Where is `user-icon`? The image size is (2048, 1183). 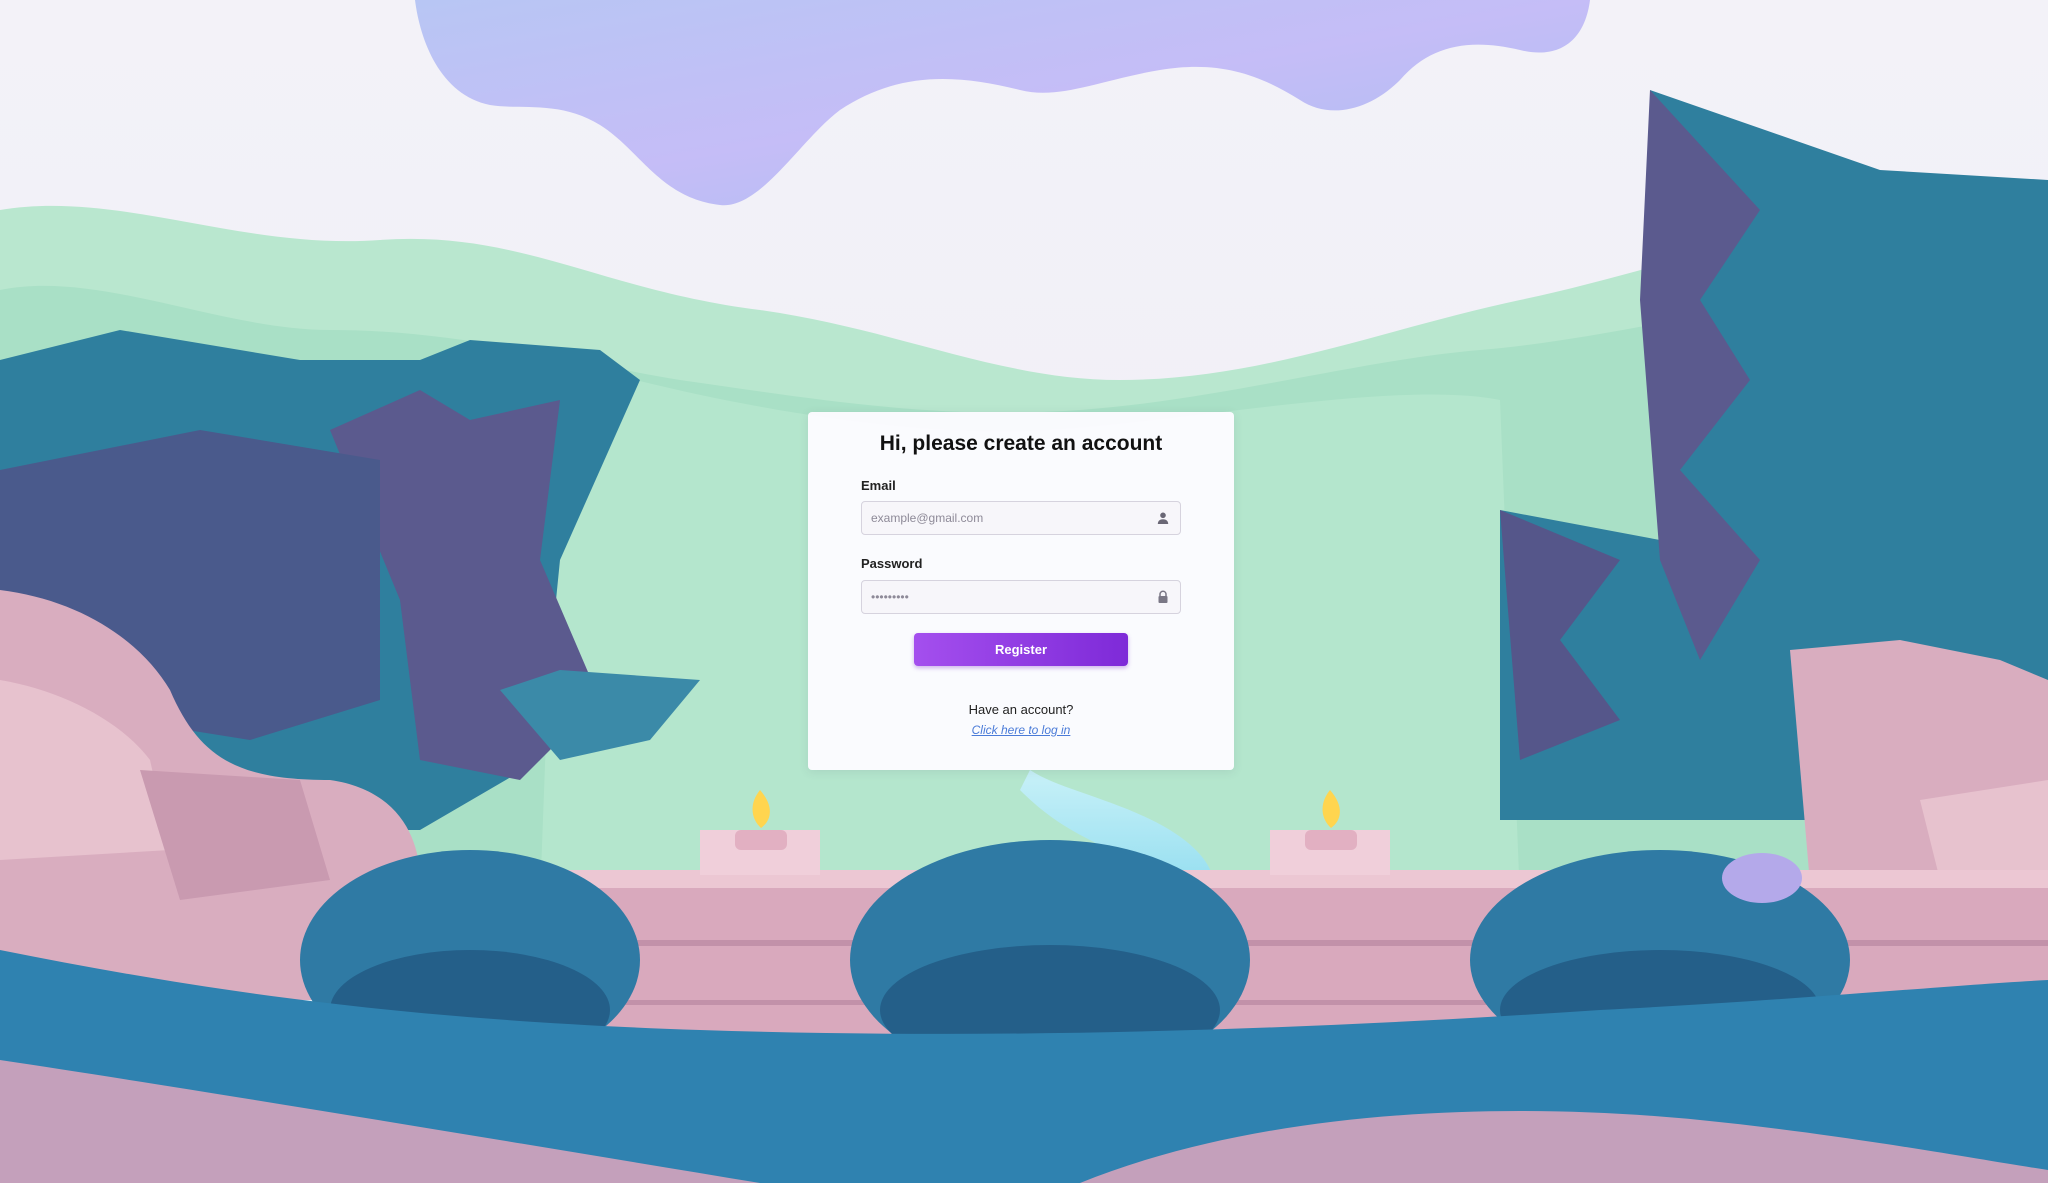 user-icon is located at coordinates (1163, 518).